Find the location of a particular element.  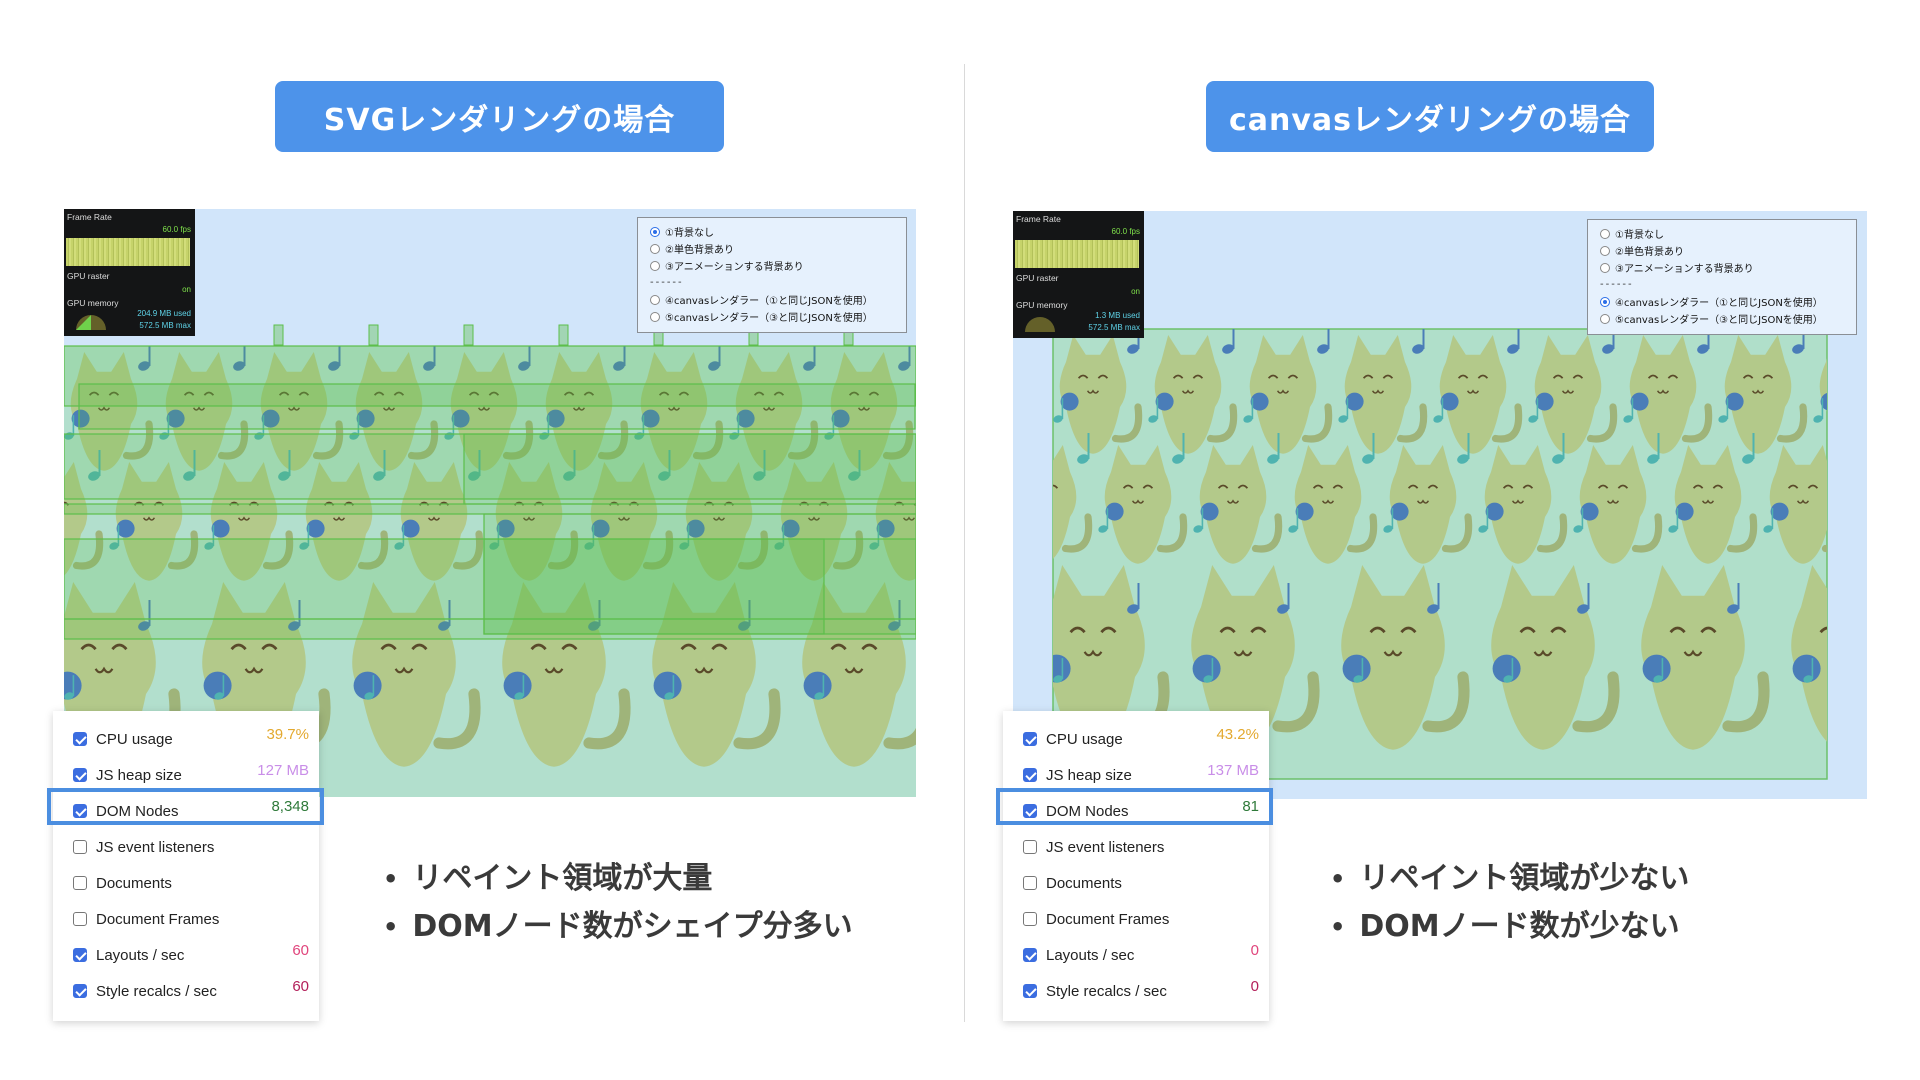

metric-cpu-usage: CPU usage 43.2% is located at coordinates (1136, 739).